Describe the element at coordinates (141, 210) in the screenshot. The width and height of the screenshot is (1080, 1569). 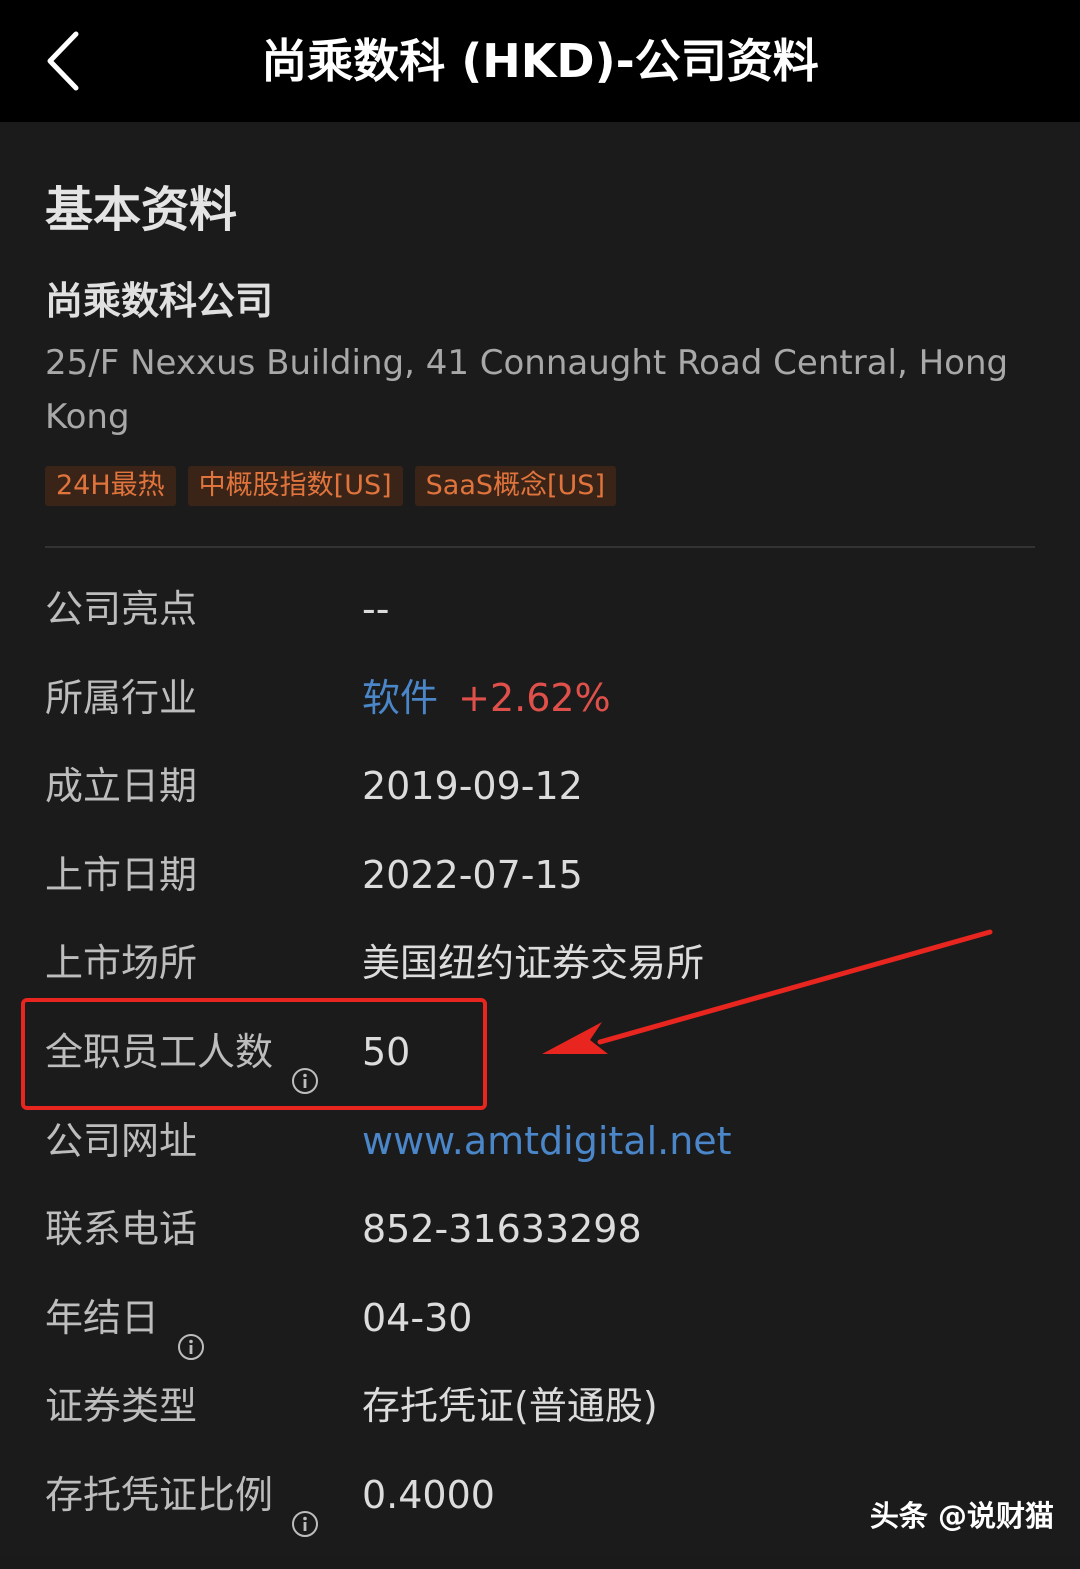
I see `section-title: 基本资料` at that location.